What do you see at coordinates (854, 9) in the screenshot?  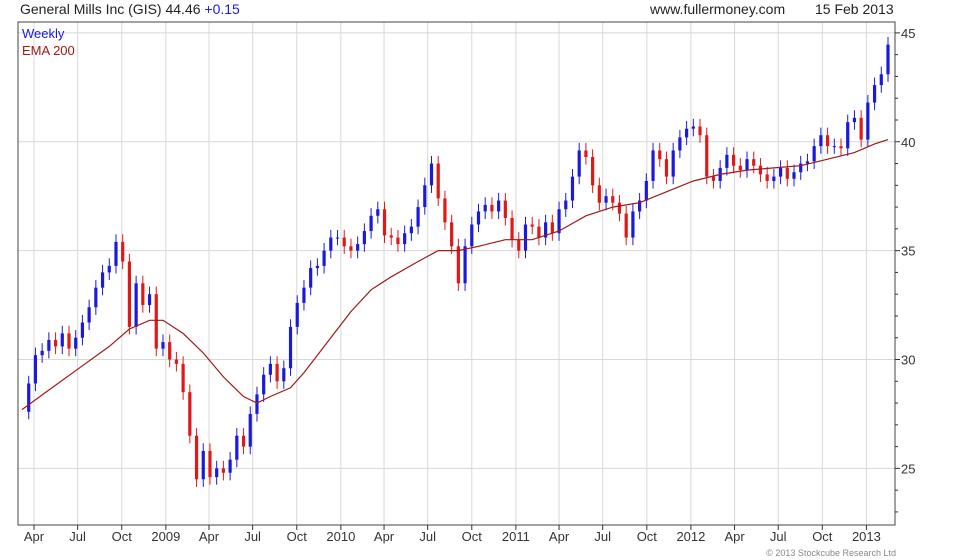 I see `chart-date: 15 Feb 2013` at bounding box center [854, 9].